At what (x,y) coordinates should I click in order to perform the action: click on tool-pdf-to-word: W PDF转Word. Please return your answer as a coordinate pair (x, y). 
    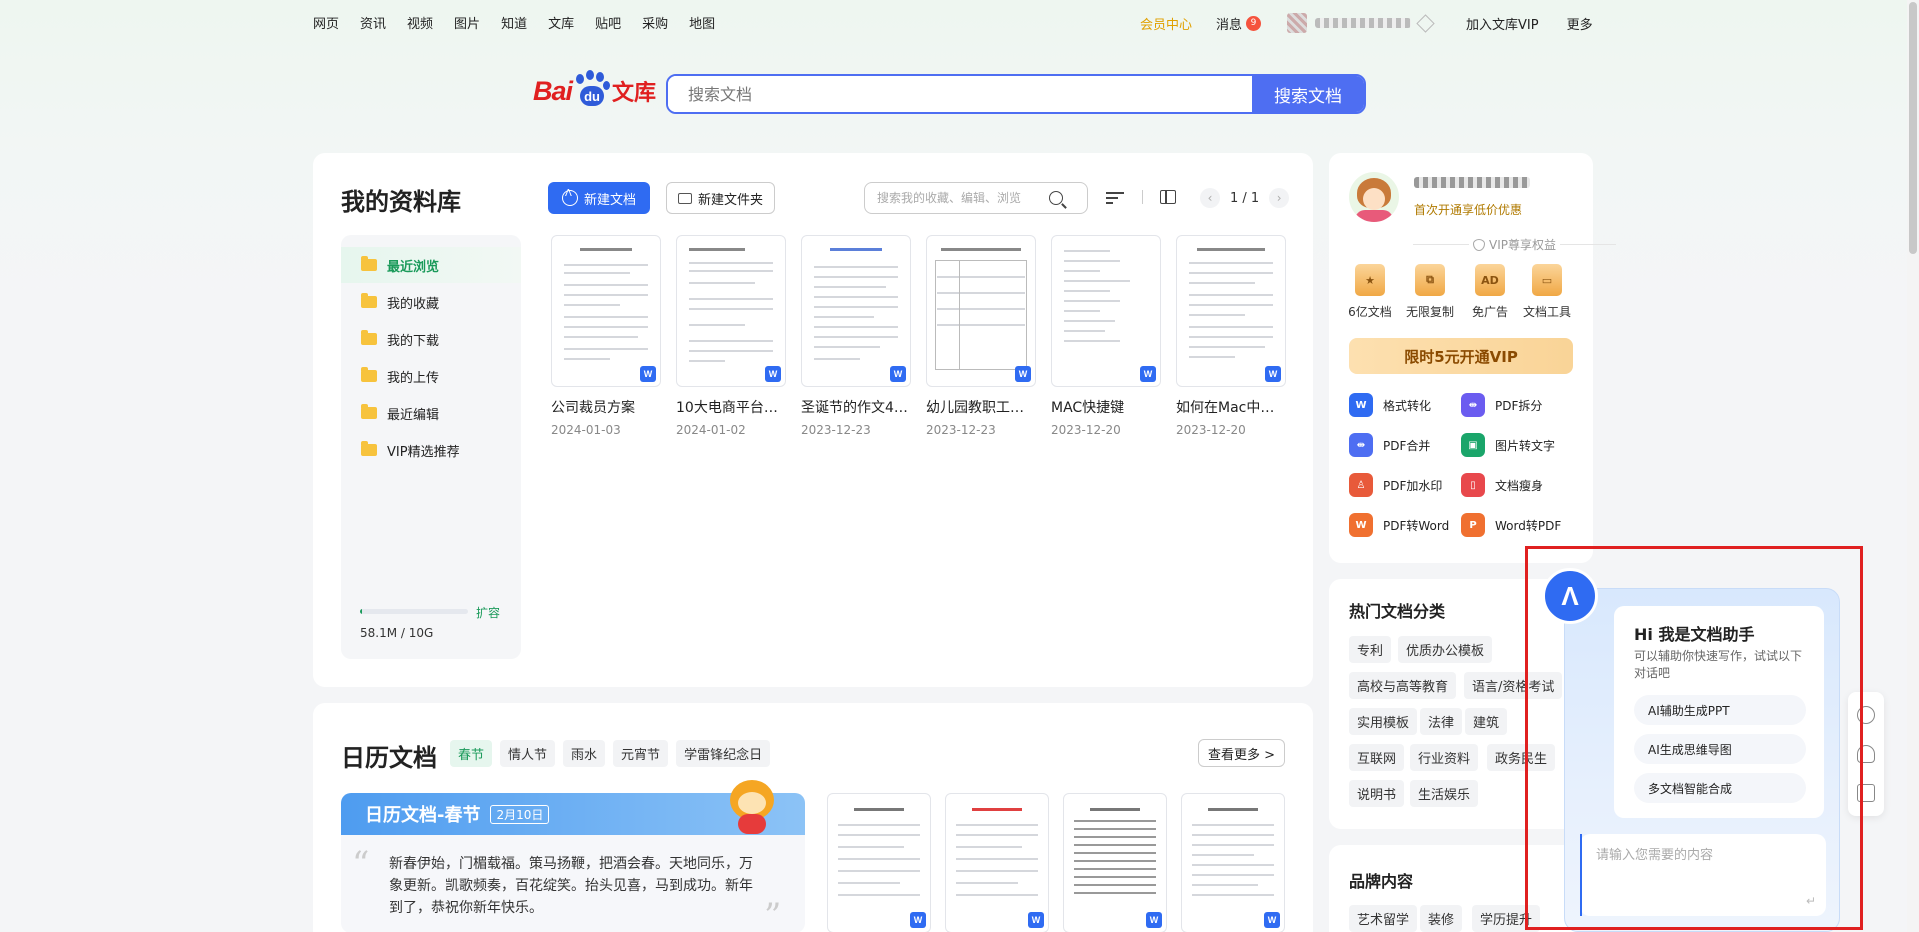
    Looking at the image, I should click on (1399, 525).